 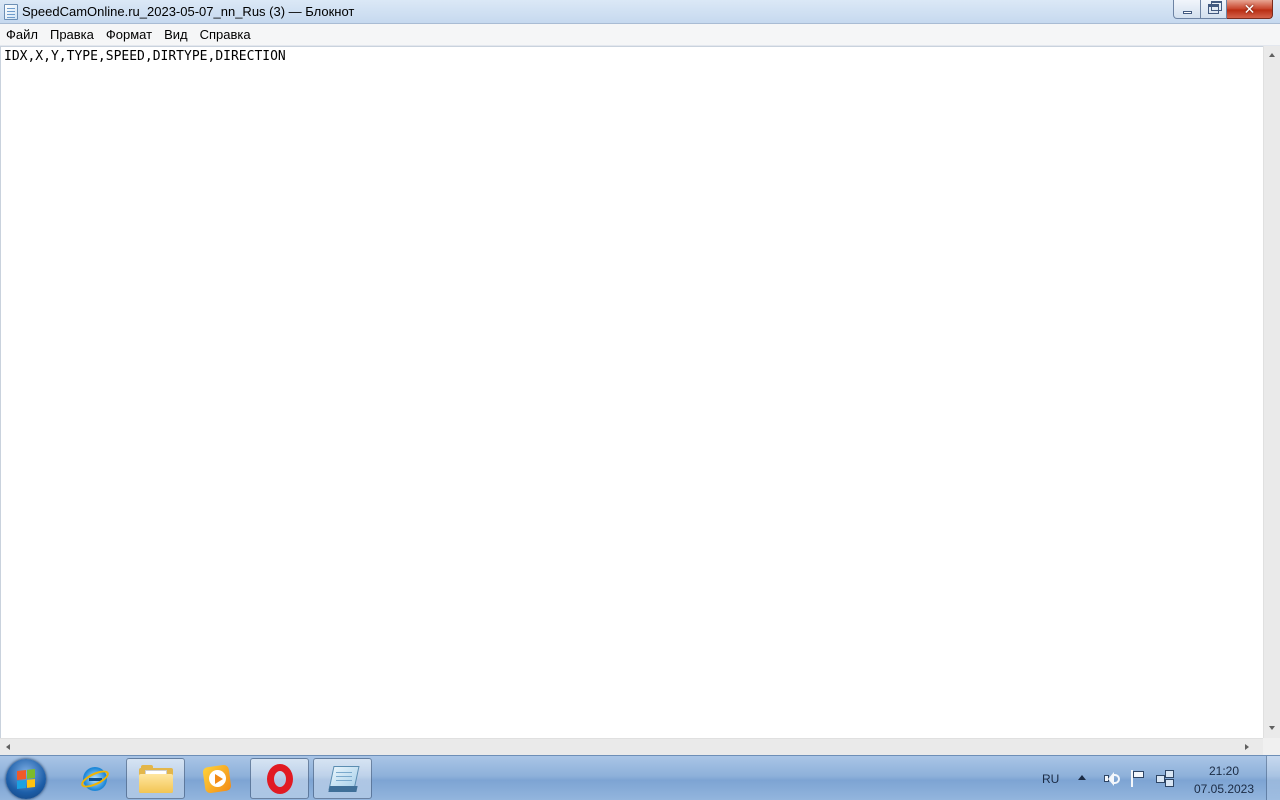 What do you see at coordinates (145, 57) in the screenshot?
I see `editor-text-content: IDX,X,Y,TYPE,SPEED,DIRTYPE,DIRECTION` at bounding box center [145, 57].